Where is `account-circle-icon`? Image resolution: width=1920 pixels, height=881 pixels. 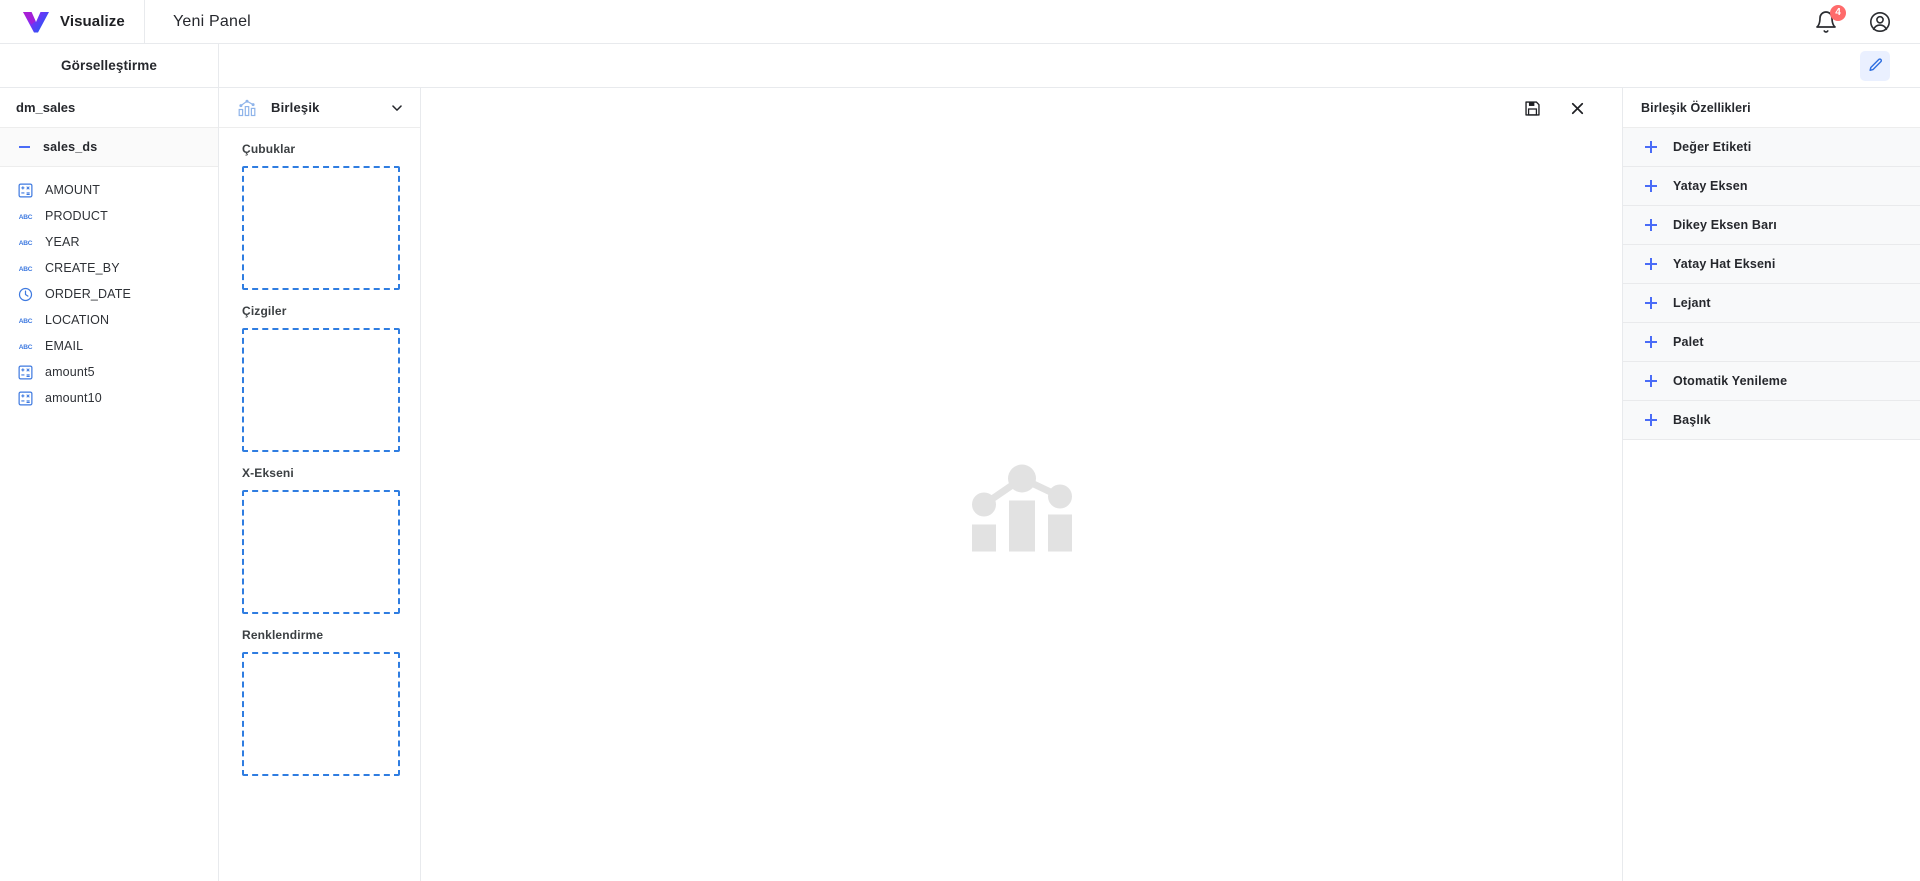 account-circle-icon is located at coordinates (1880, 22).